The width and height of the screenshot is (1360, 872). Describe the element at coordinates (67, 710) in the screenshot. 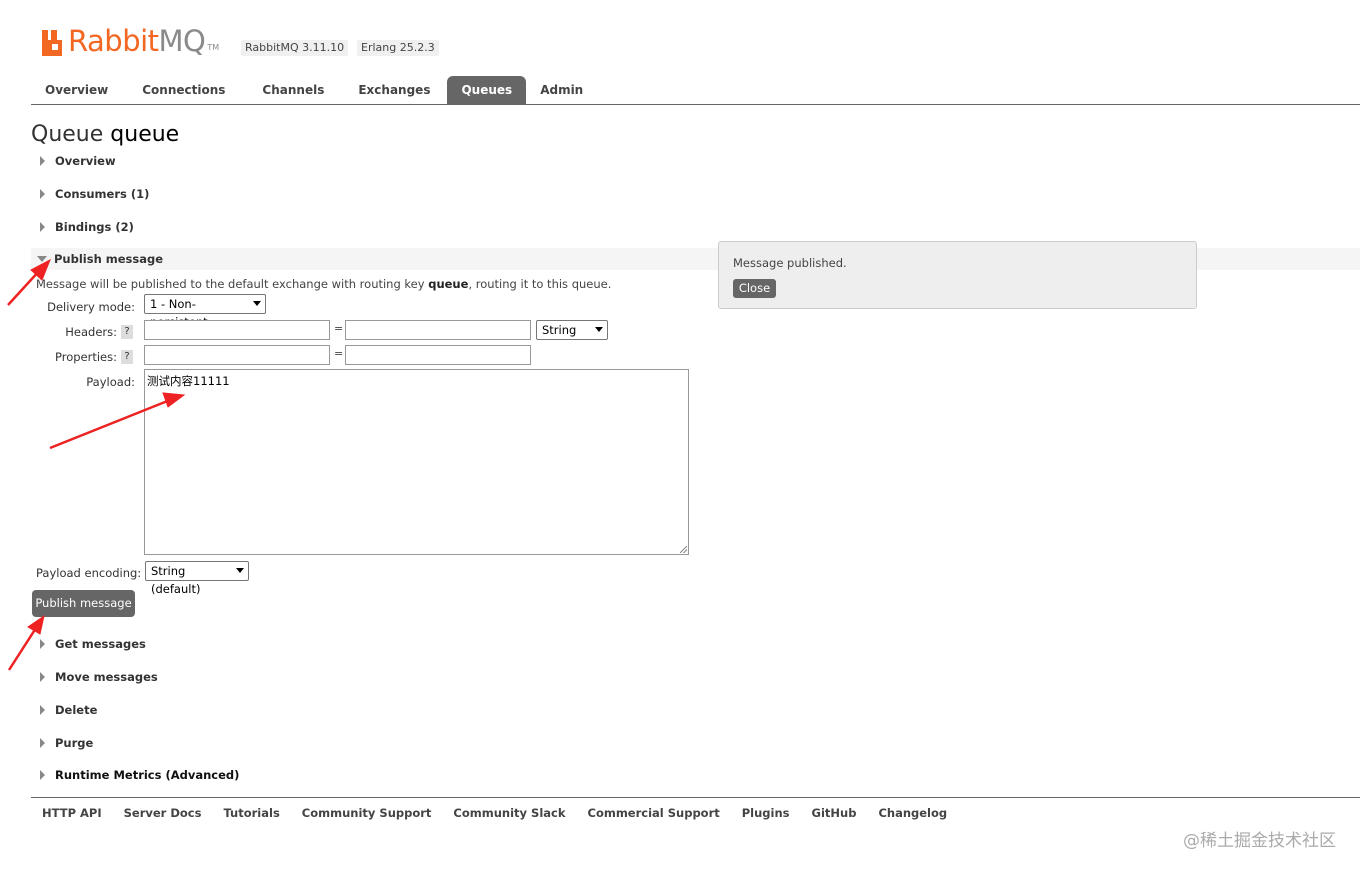

I see `section-delete: Delete` at that location.